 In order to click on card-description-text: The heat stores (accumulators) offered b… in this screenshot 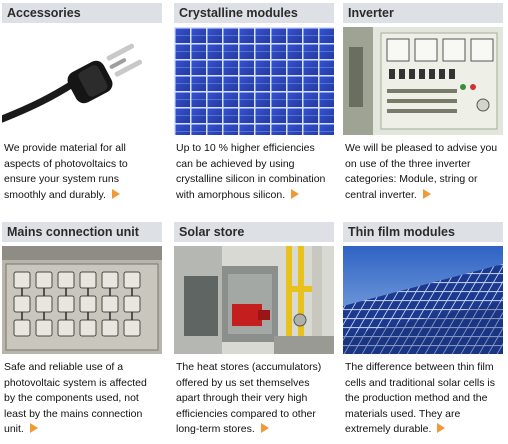, I will do `click(249, 398)`.